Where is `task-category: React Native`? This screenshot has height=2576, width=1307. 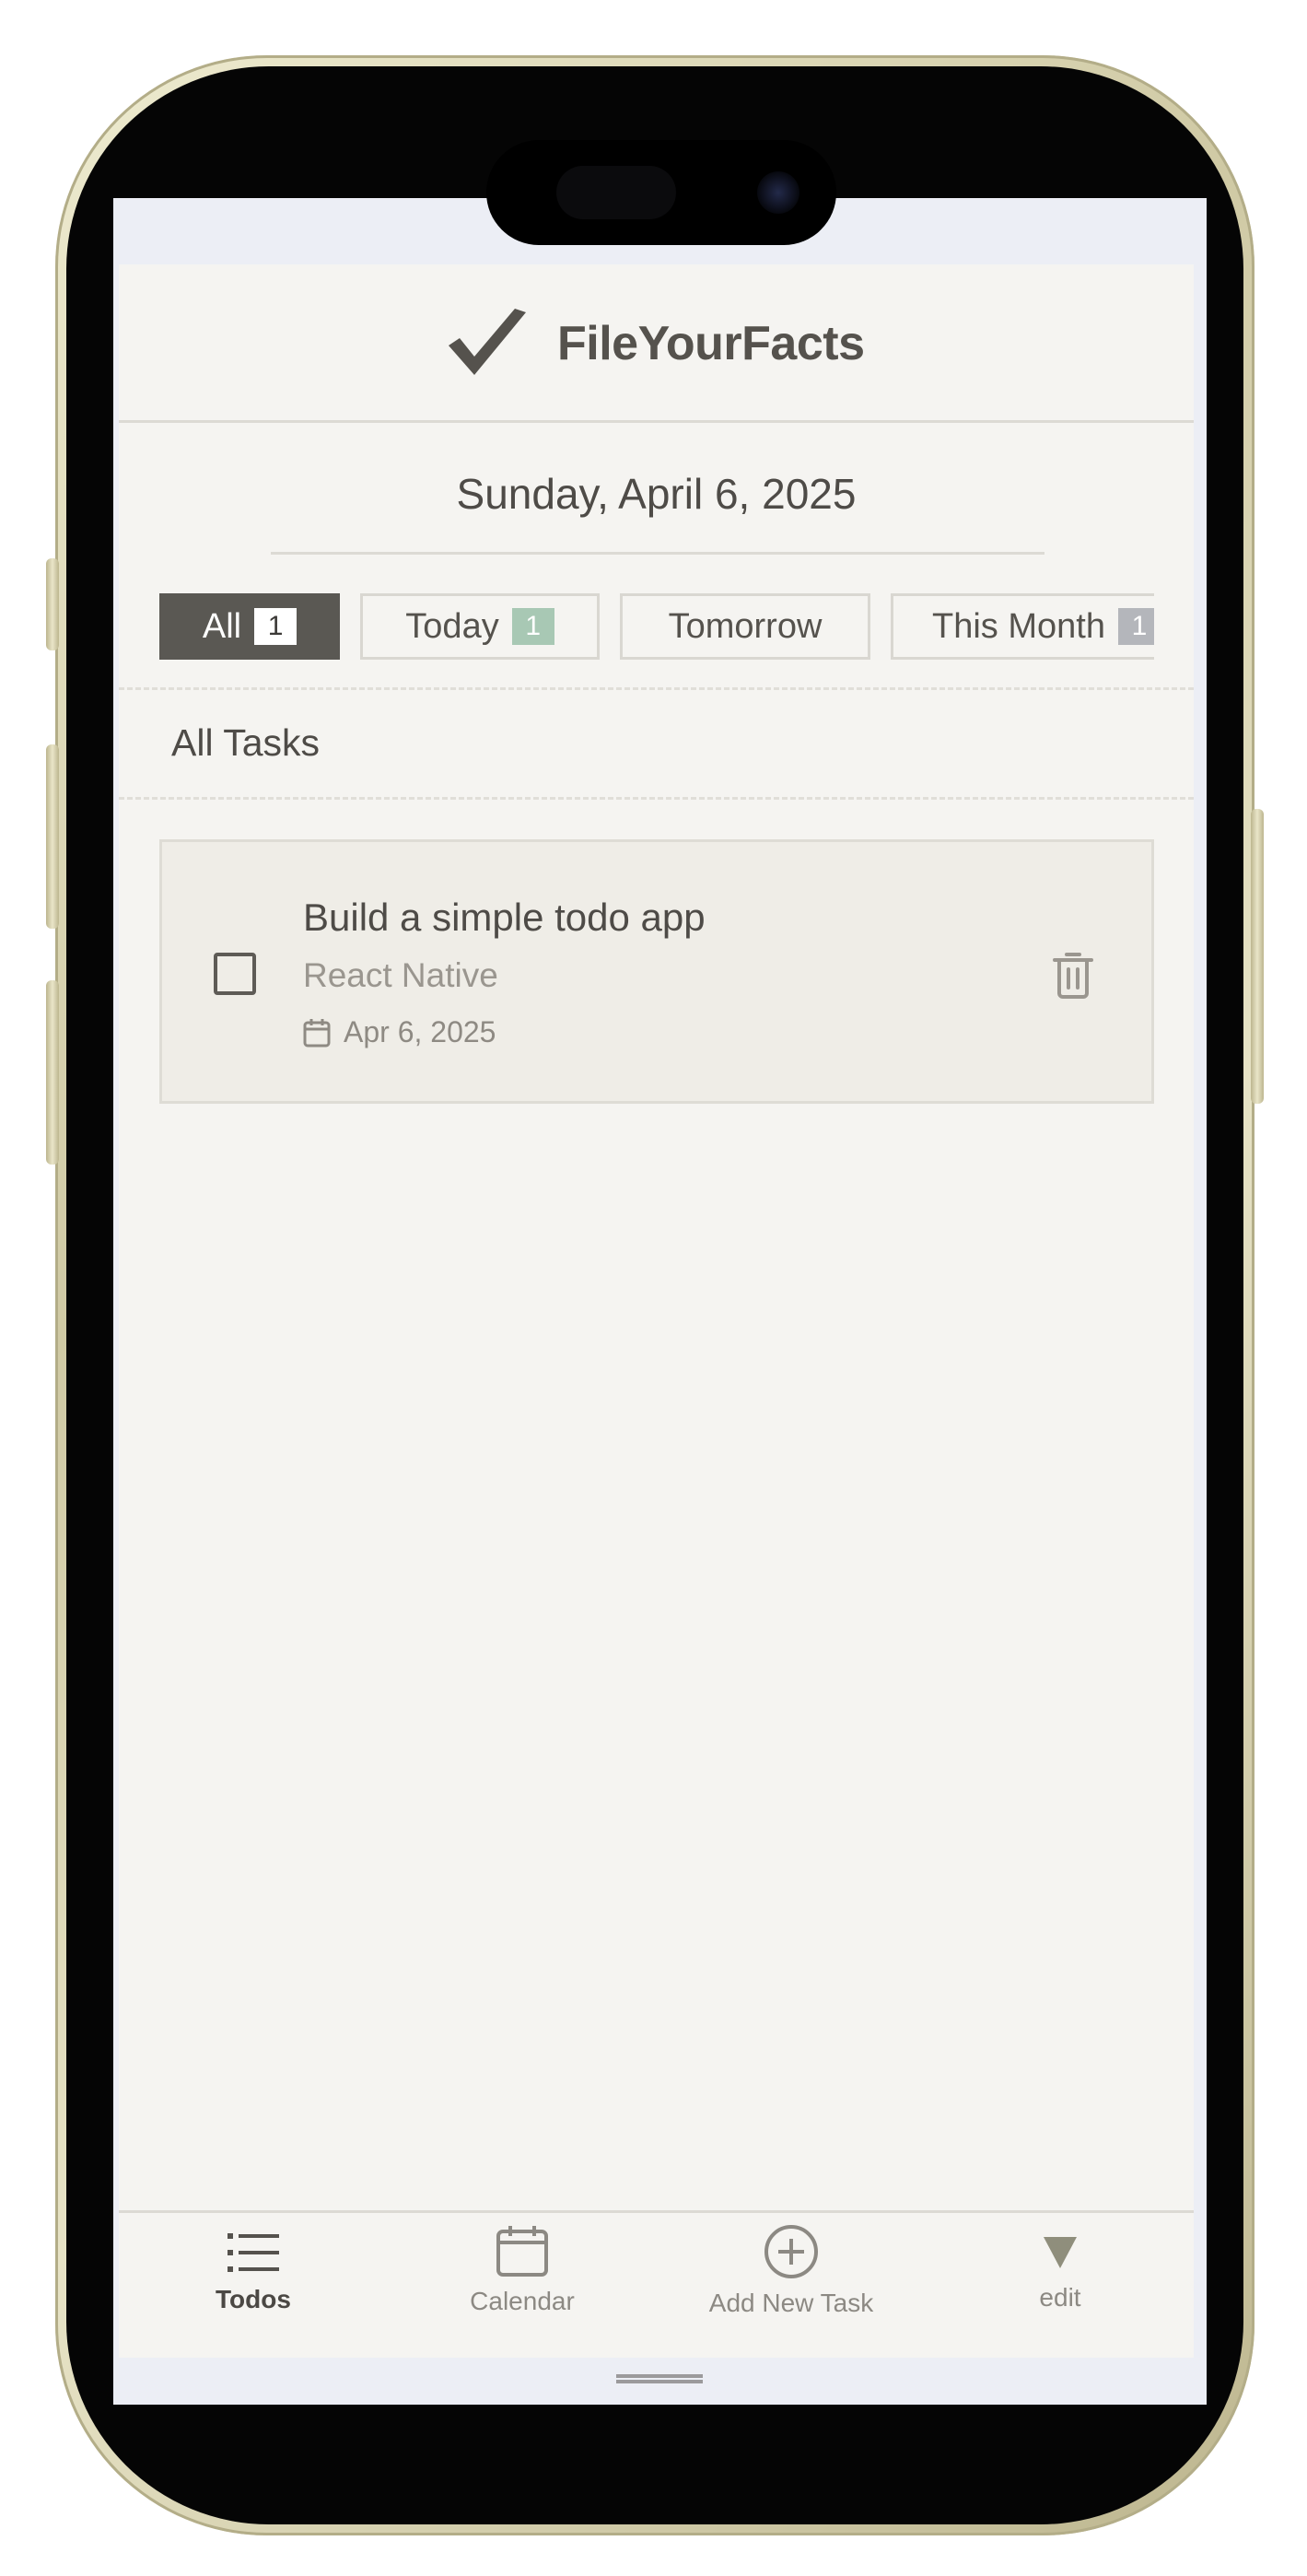
task-category: React Native is located at coordinates (401, 975).